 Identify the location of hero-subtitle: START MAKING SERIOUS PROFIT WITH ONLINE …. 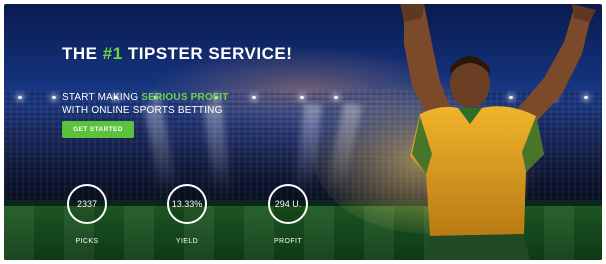
(145, 104).